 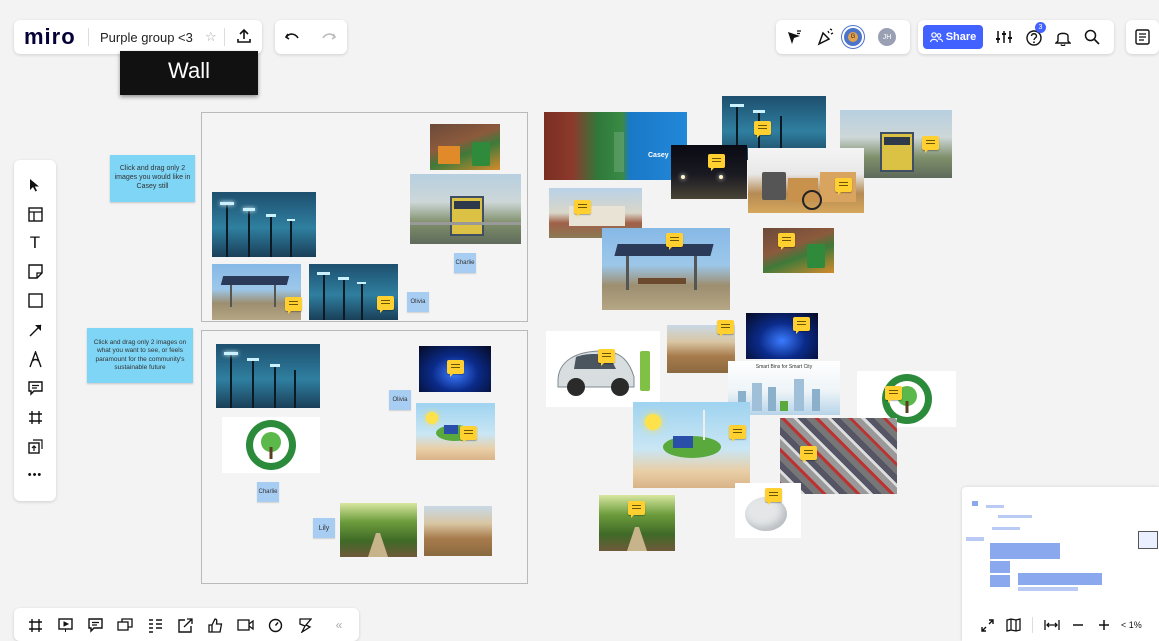 What do you see at coordinates (1016, 37) in the screenshot?
I see `share-panel: Share 3` at bounding box center [1016, 37].